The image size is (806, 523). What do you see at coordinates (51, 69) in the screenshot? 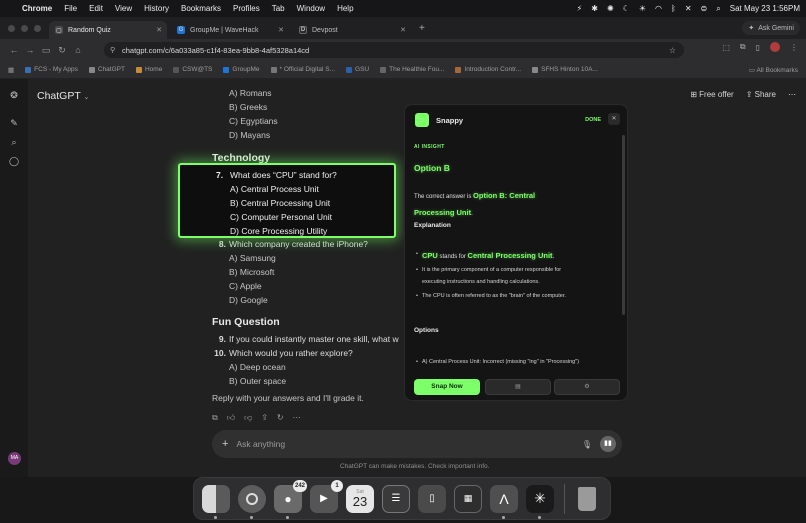
I see `bookmark-fcs: FCS - My Apps` at bounding box center [51, 69].